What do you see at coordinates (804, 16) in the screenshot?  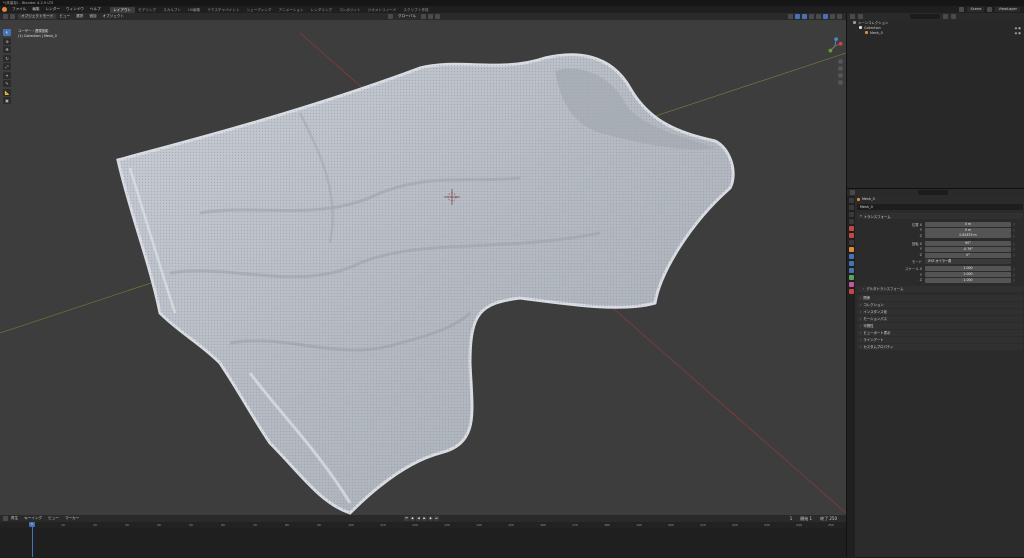 I see `overlay-toggle-icon` at bounding box center [804, 16].